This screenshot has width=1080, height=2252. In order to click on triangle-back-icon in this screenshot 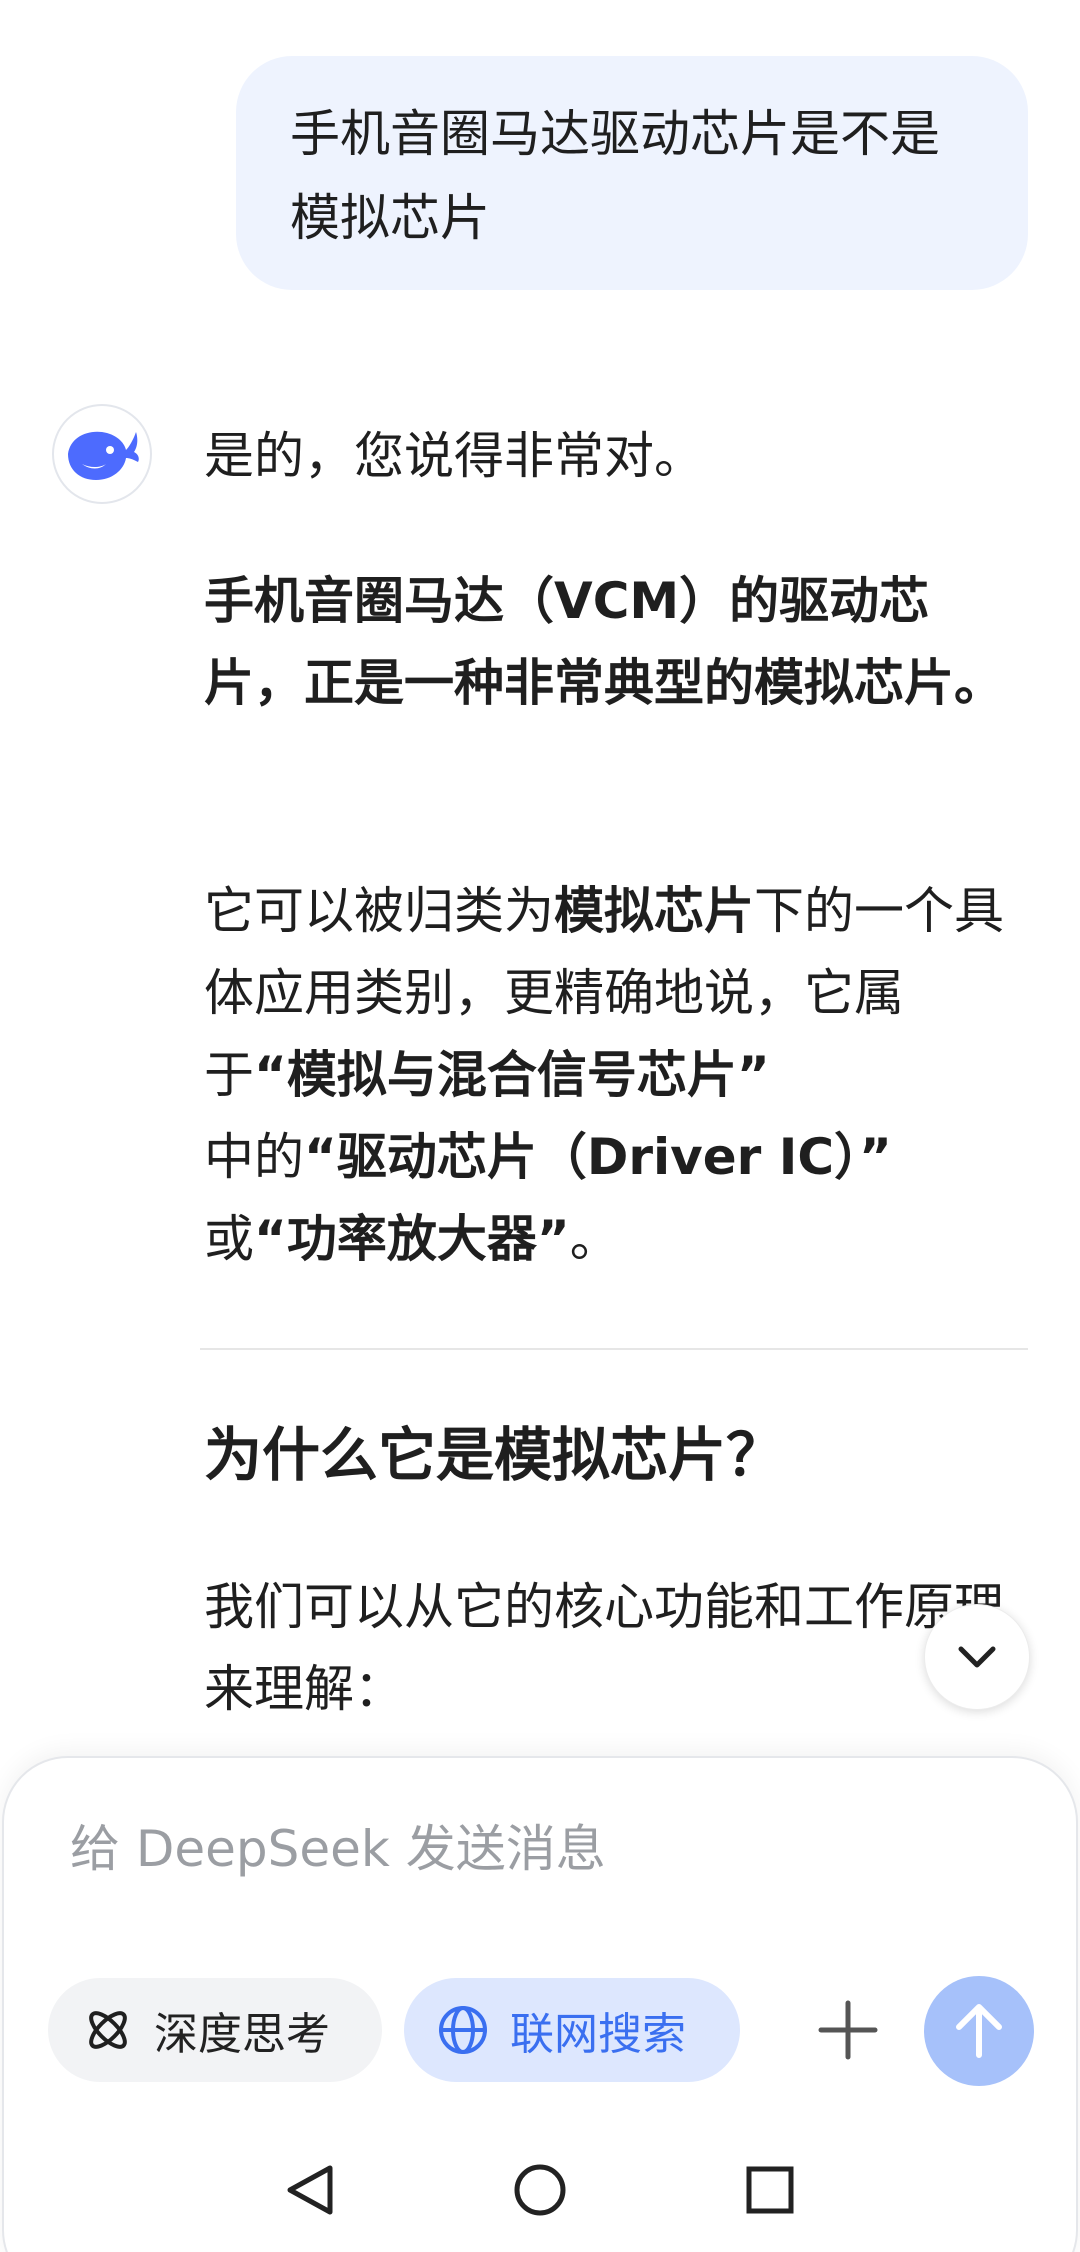, I will do `click(310, 2190)`.